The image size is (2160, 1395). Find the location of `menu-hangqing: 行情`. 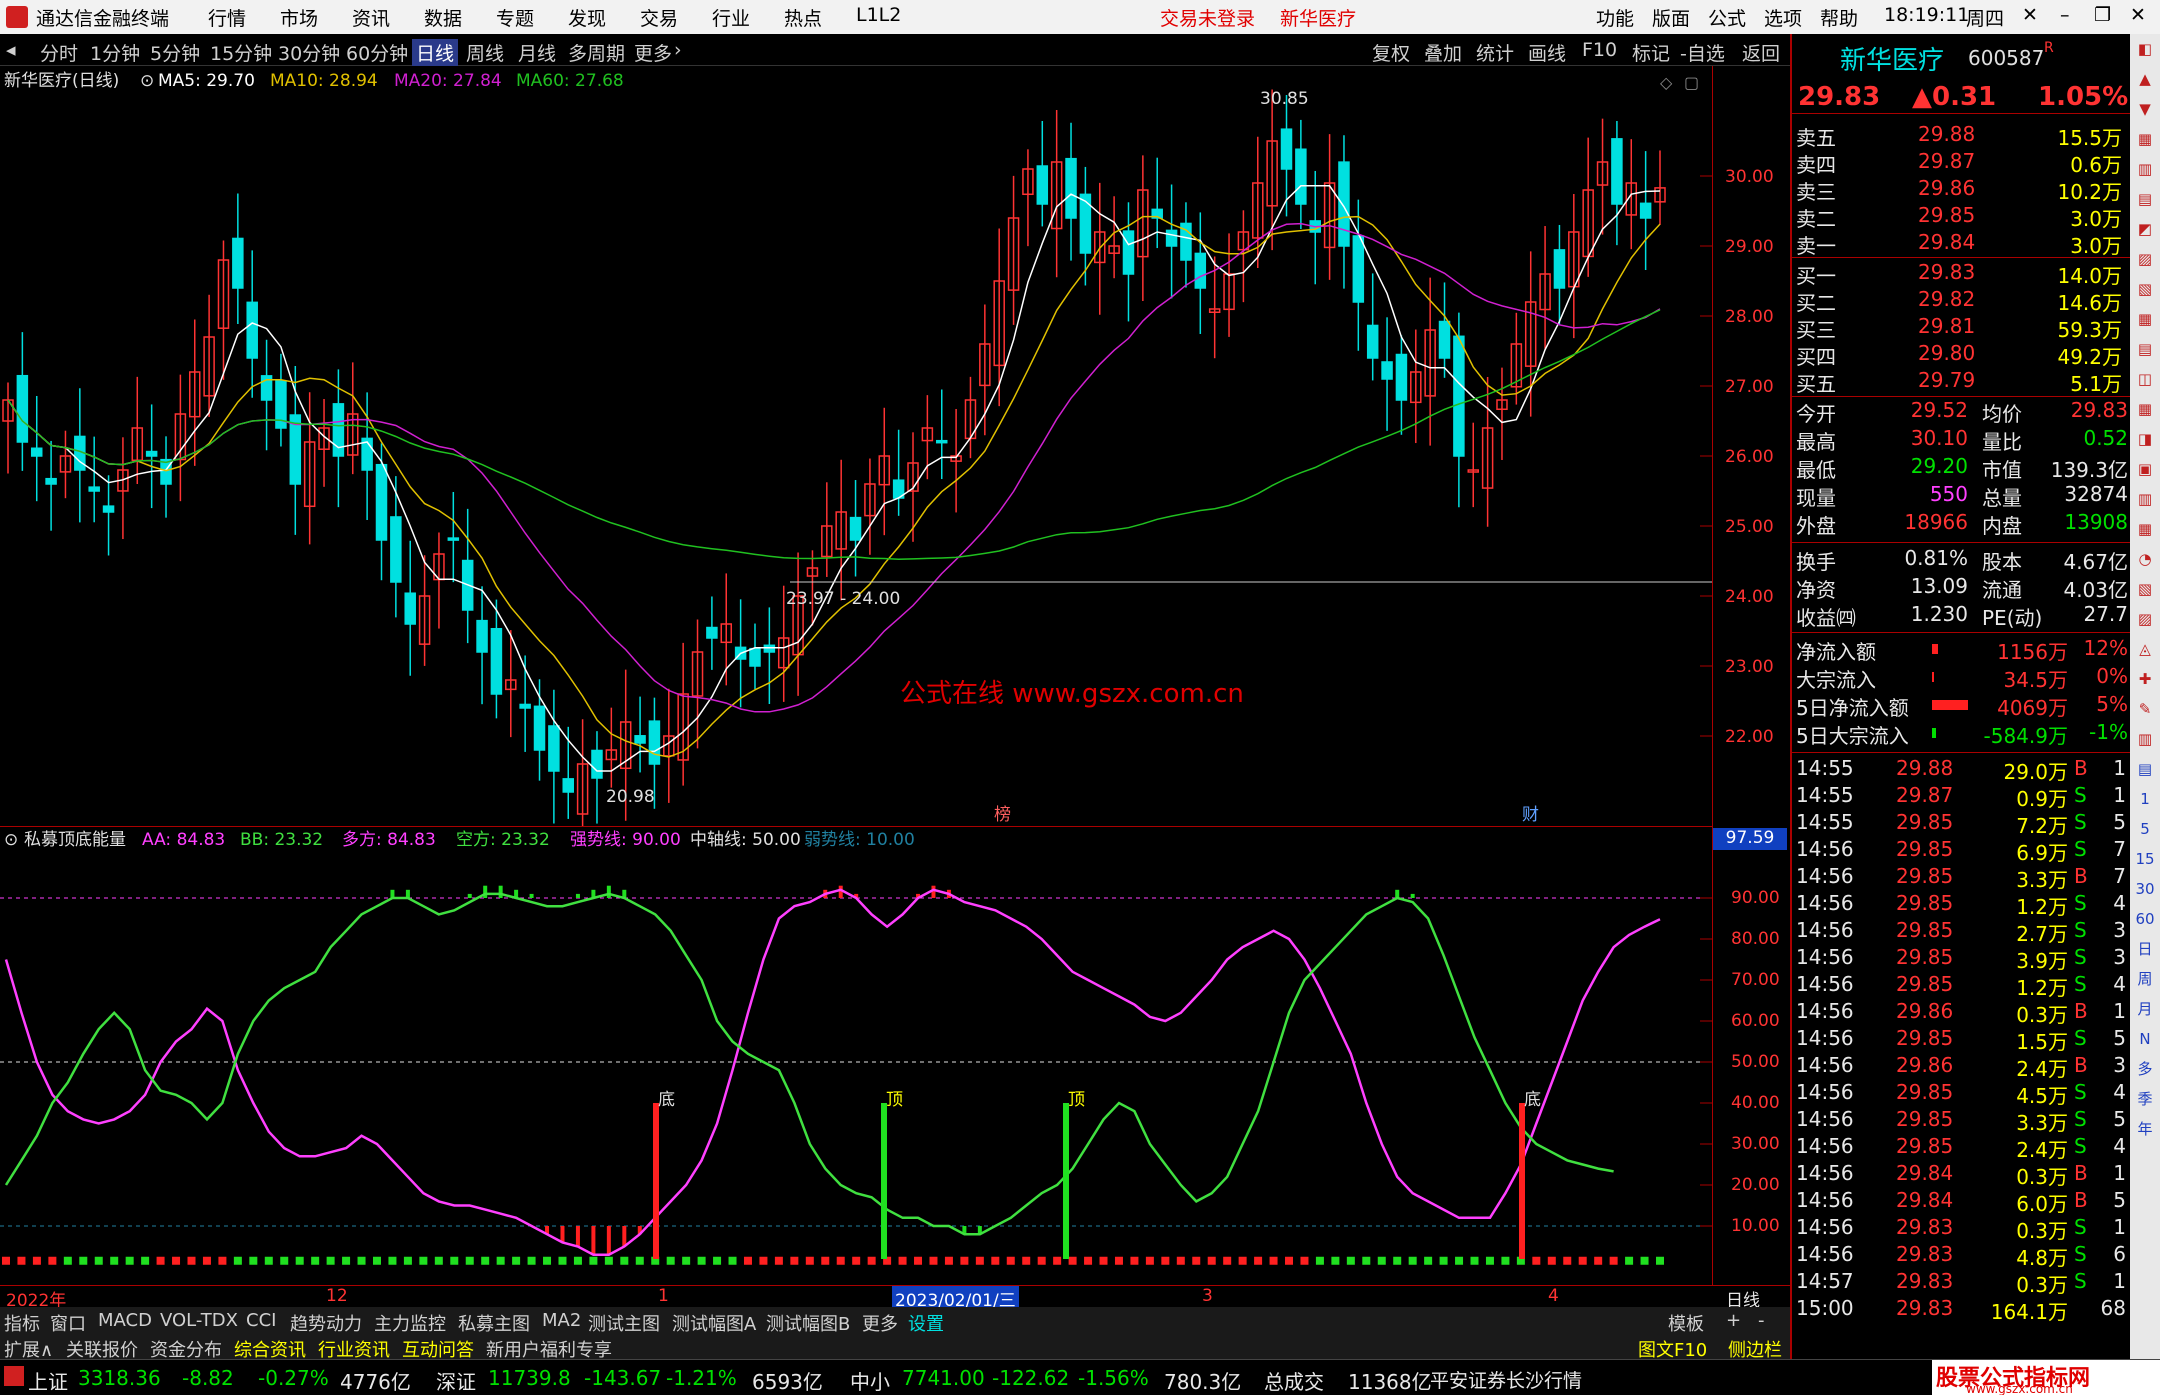

menu-hangqing: 行情 is located at coordinates (227, 17).